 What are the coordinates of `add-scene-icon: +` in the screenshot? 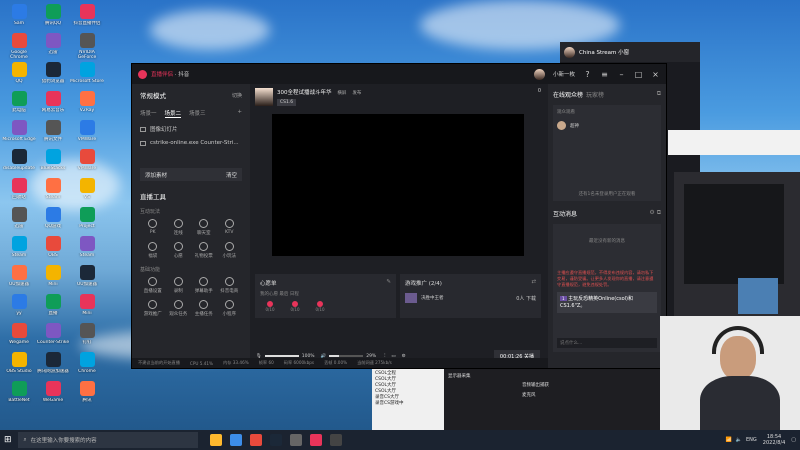 It's located at (239, 113).